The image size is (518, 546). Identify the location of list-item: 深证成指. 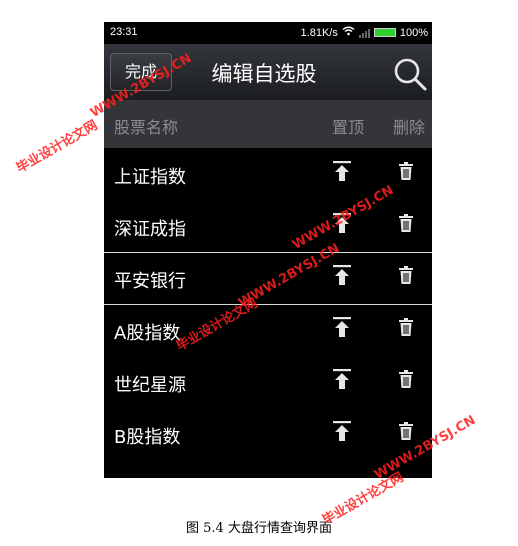
(268, 226).